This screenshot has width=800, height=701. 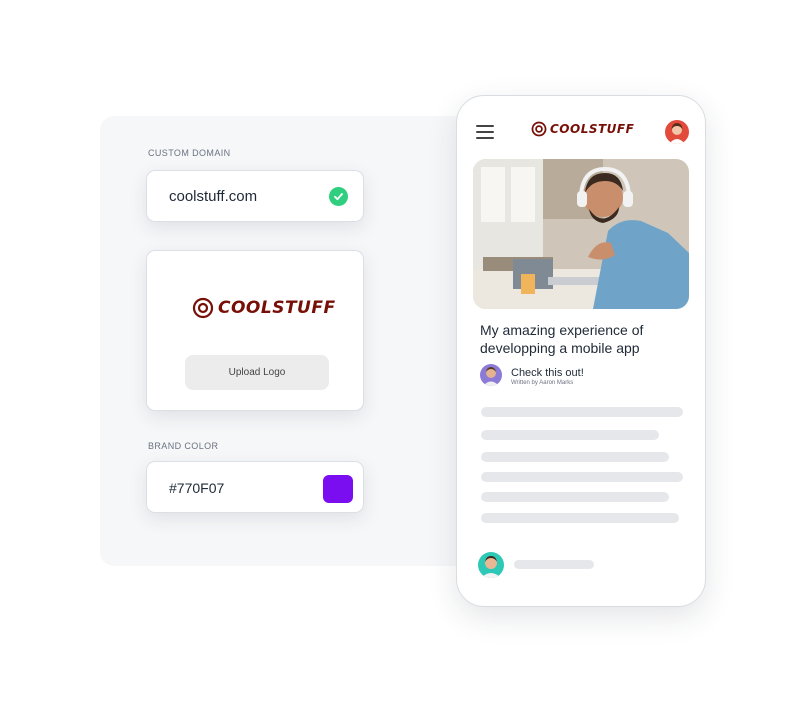 I want to click on phone-logo-text: COOLSTUFF, so click(x=592, y=129).